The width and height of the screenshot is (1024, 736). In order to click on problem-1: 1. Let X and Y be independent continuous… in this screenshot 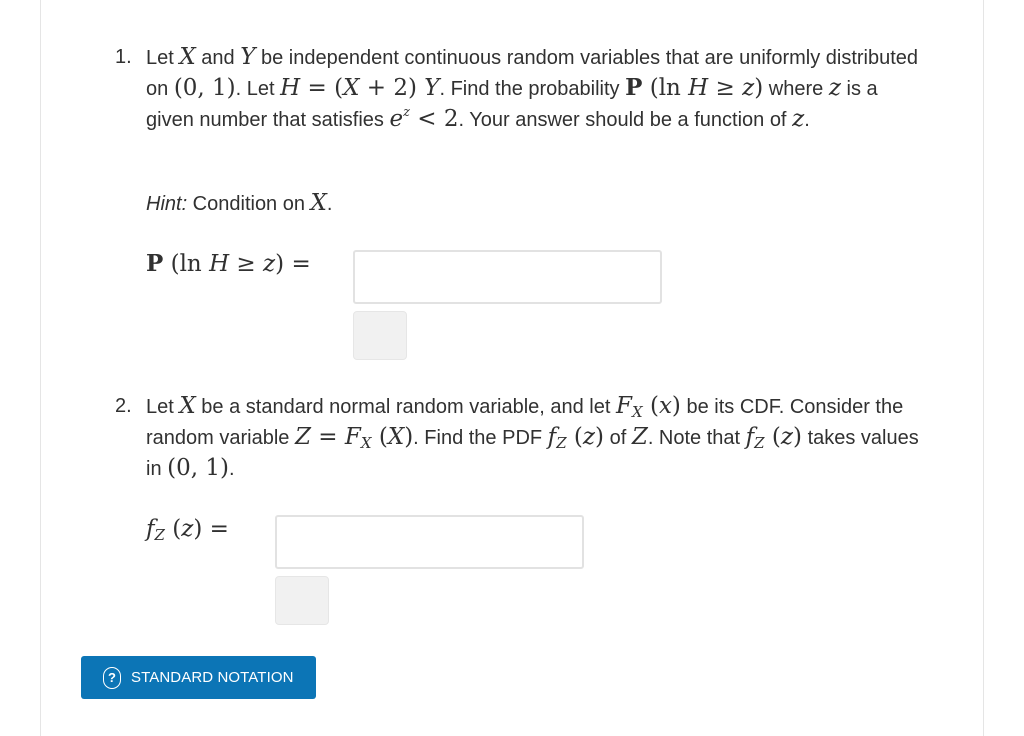, I will do `click(516, 88)`.